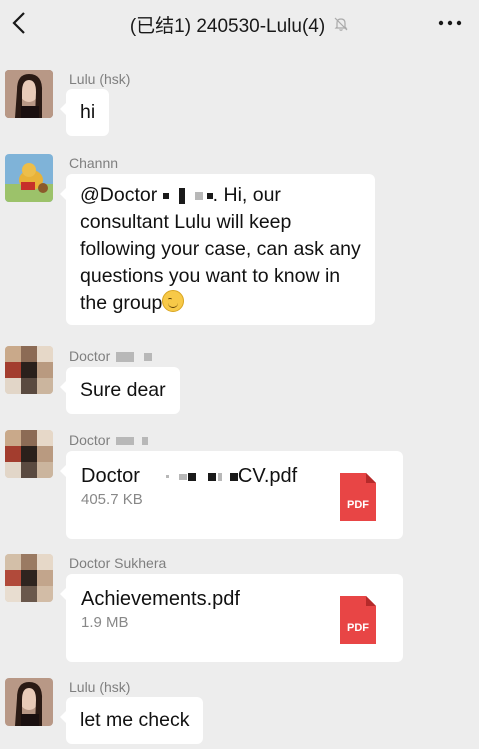 The width and height of the screenshot is (479, 749). I want to click on back-button, so click(19, 23).